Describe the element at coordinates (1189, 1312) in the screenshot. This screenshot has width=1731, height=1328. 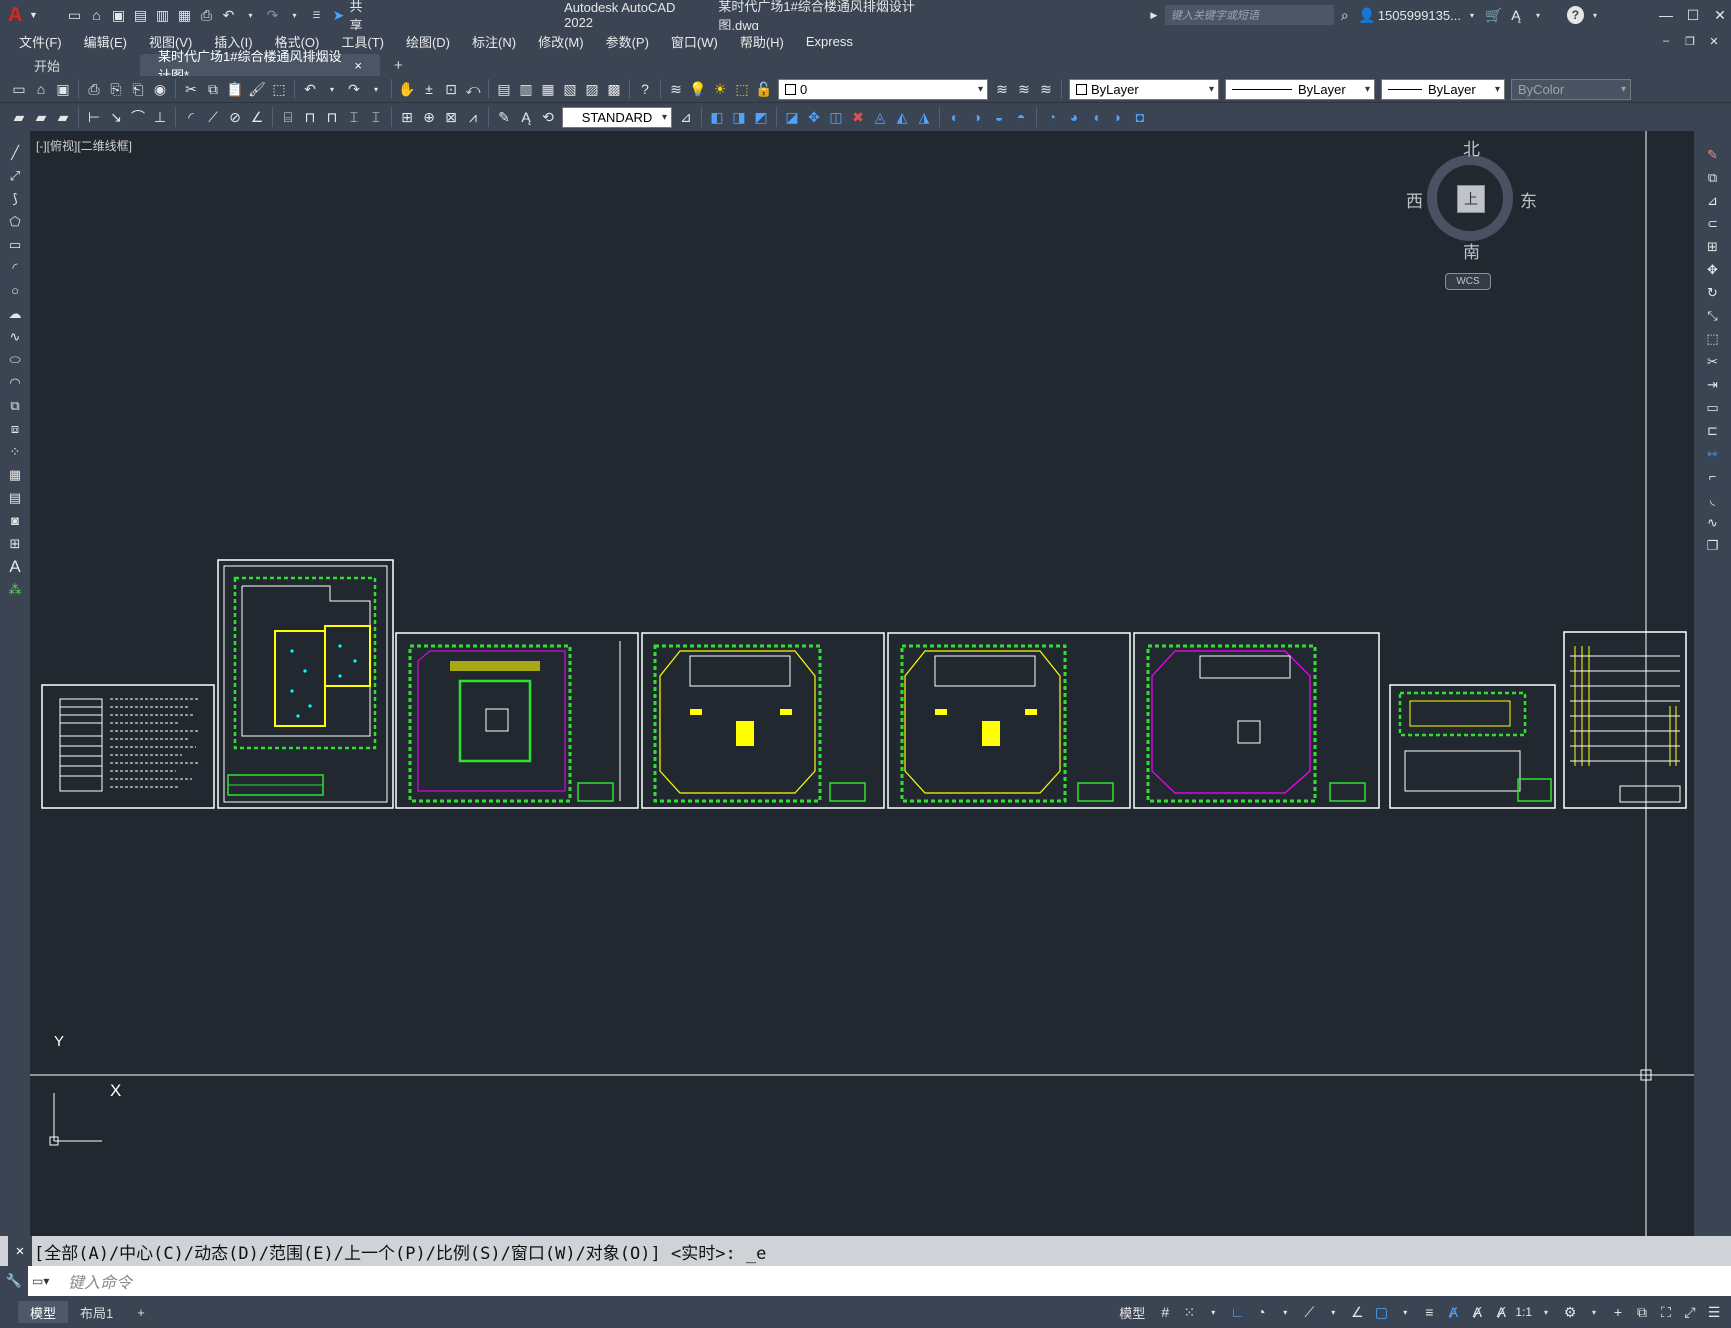
I see `snap-icon: ⁙` at that location.